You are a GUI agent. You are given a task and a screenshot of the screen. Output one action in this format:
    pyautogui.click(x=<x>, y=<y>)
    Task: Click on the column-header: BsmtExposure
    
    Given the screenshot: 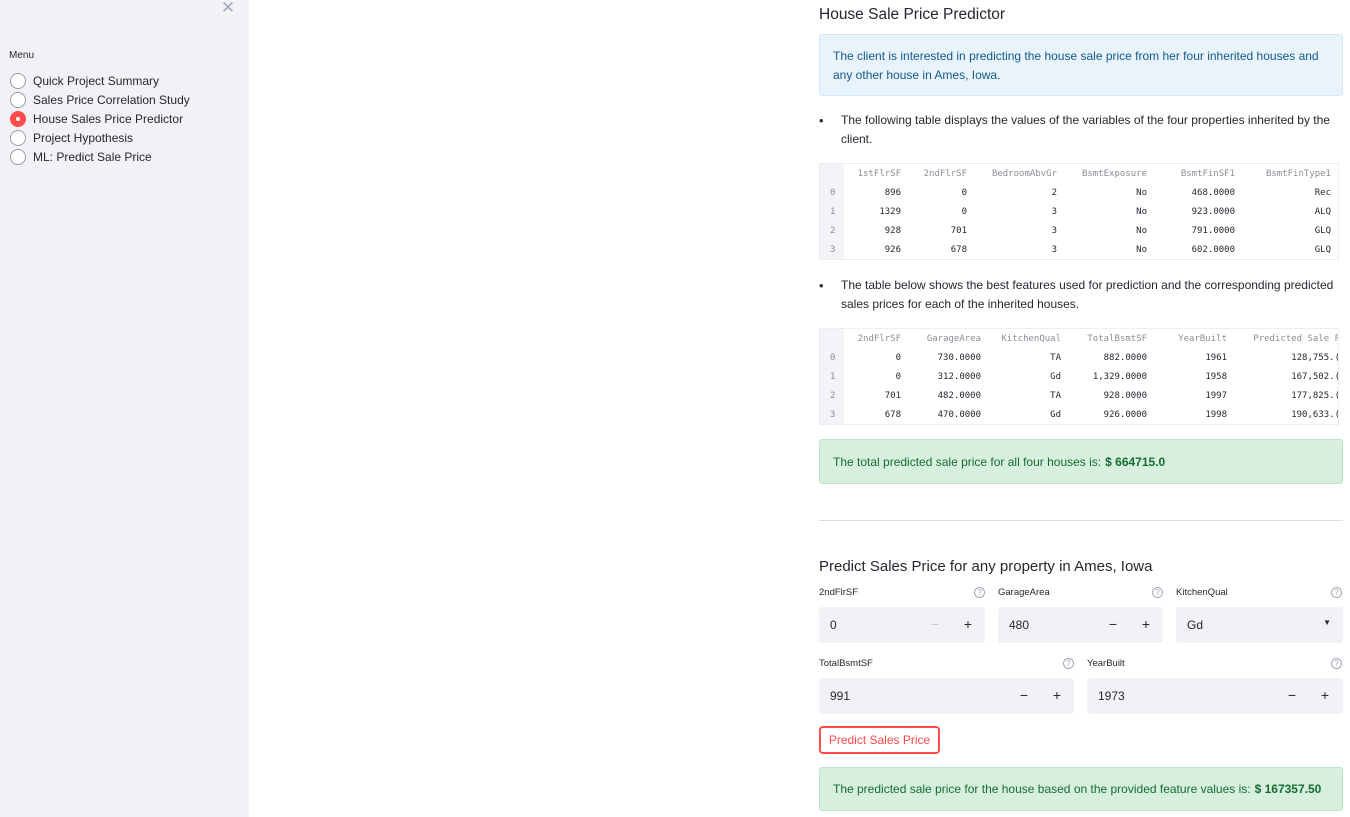 What is the action you would take?
    pyautogui.click(x=1111, y=173)
    